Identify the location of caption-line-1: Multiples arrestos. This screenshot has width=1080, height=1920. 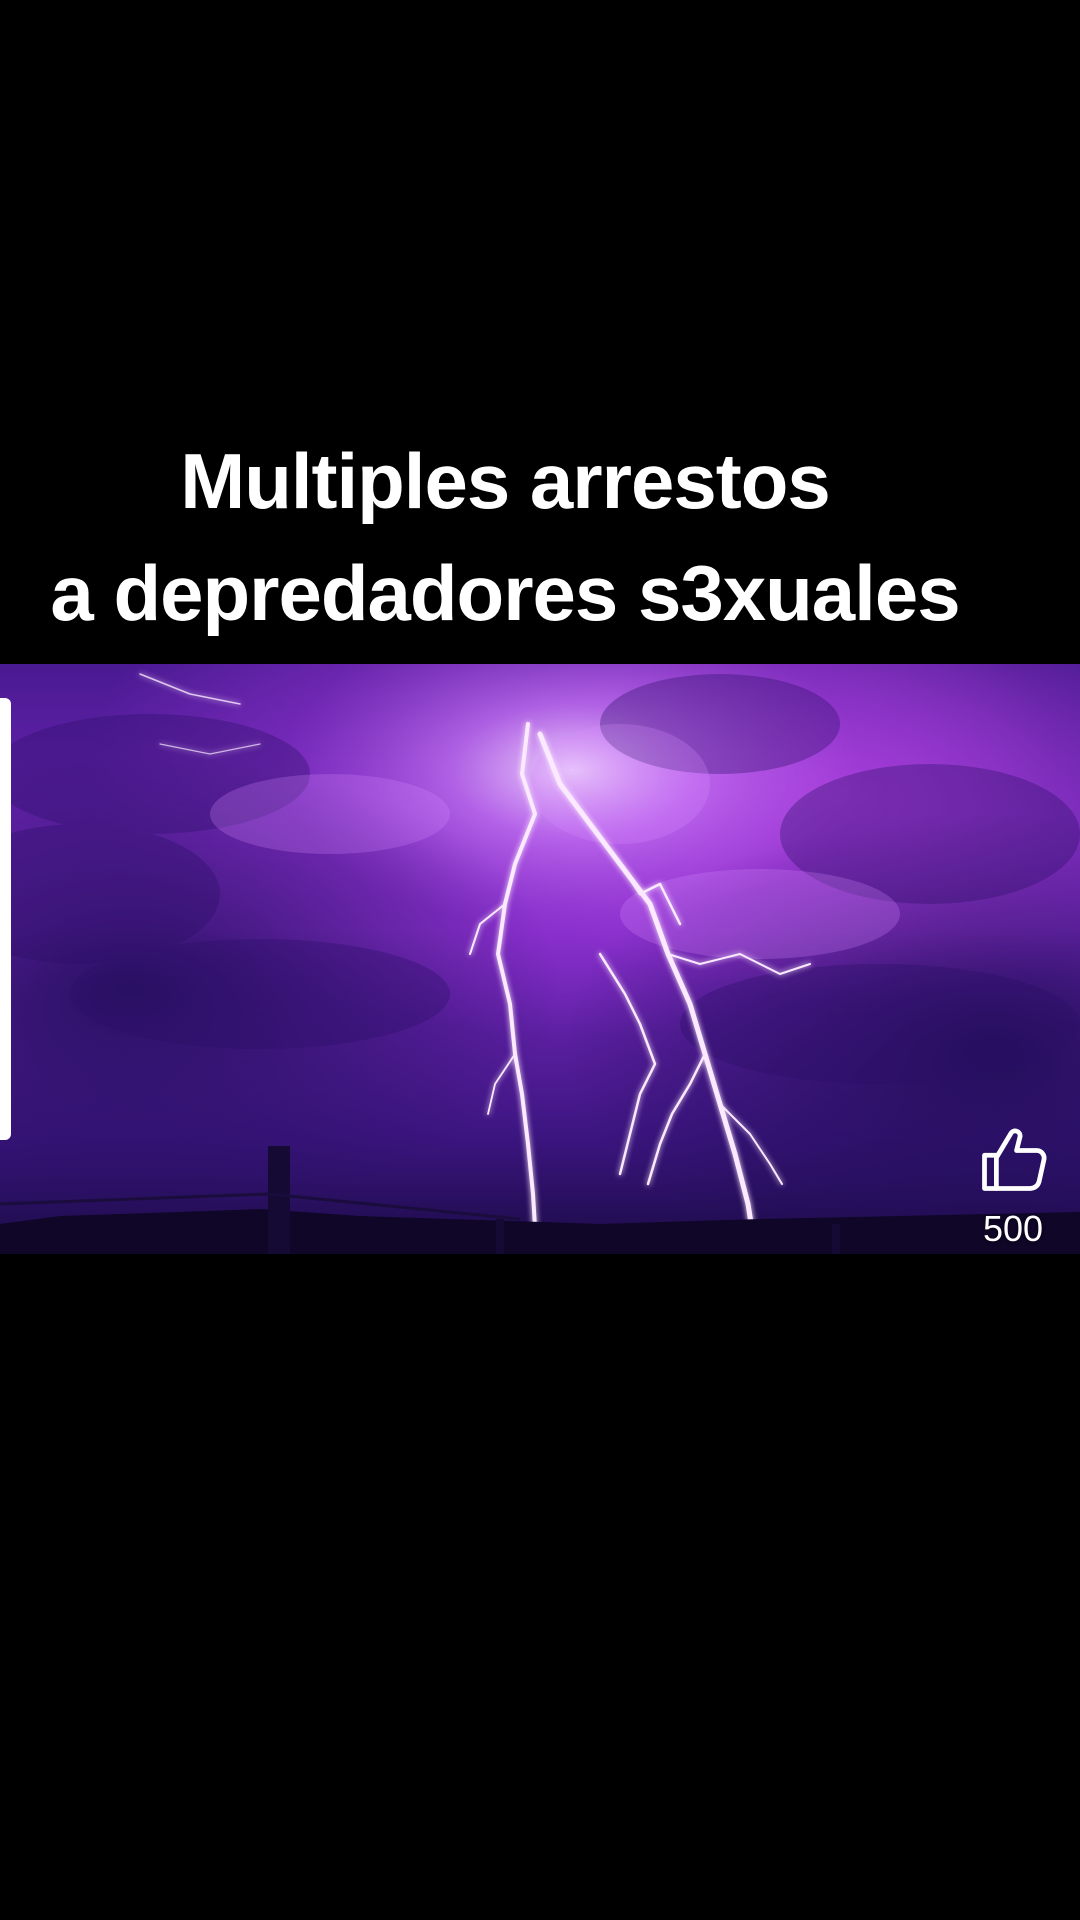
(505, 481).